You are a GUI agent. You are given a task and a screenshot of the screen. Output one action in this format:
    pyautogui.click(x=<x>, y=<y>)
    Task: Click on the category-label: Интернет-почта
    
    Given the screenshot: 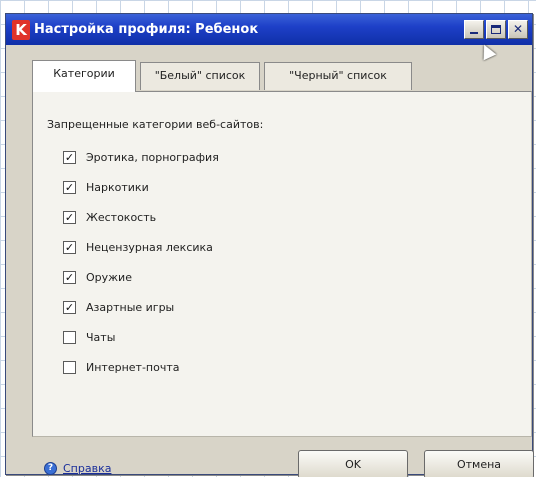 What is the action you would take?
    pyautogui.click(x=133, y=367)
    